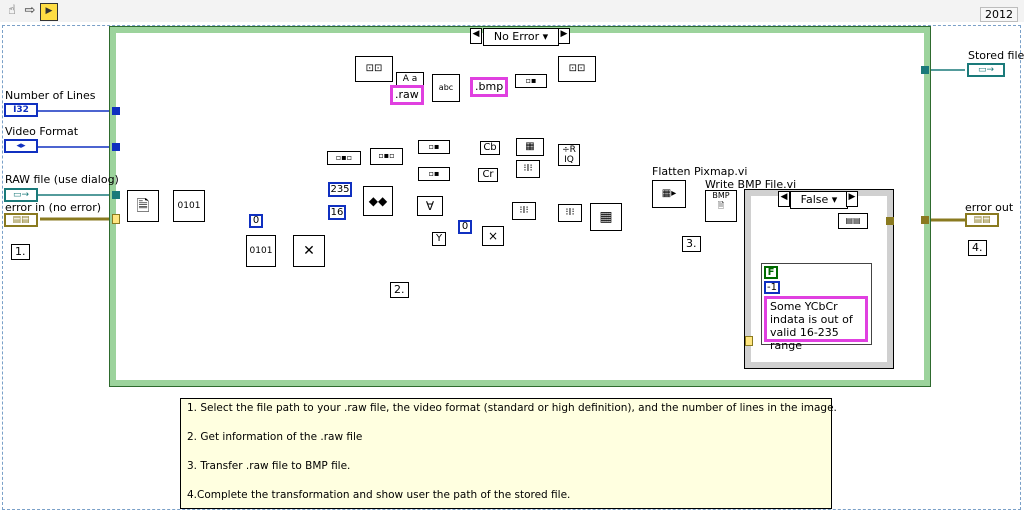  What do you see at coordinates (256, 221) in the screenshot?
I see `zero-constant-a: 0` at bounding box center [256, 221].